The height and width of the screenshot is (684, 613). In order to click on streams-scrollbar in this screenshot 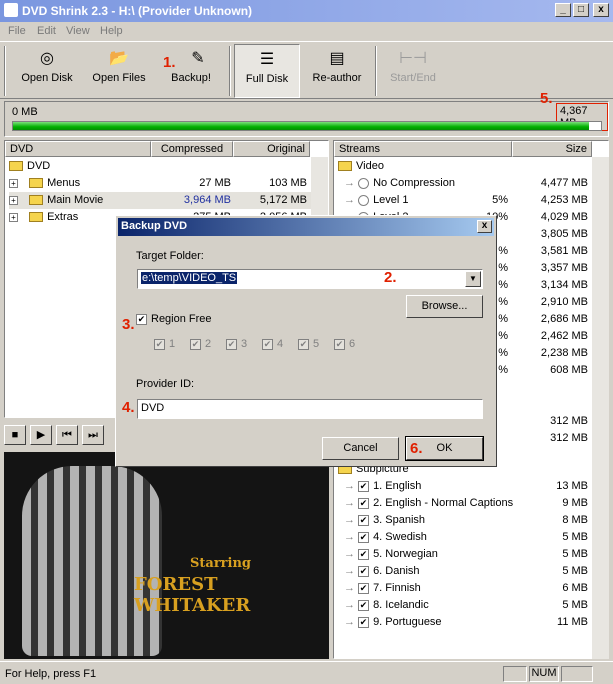, I will do `click(600, 408)`.